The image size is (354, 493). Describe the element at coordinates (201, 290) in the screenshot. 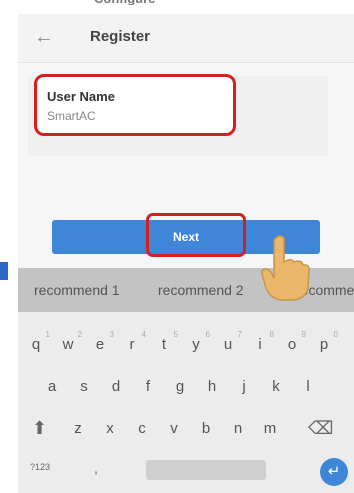

I see `suggestion-2: recommend 2` at that location.